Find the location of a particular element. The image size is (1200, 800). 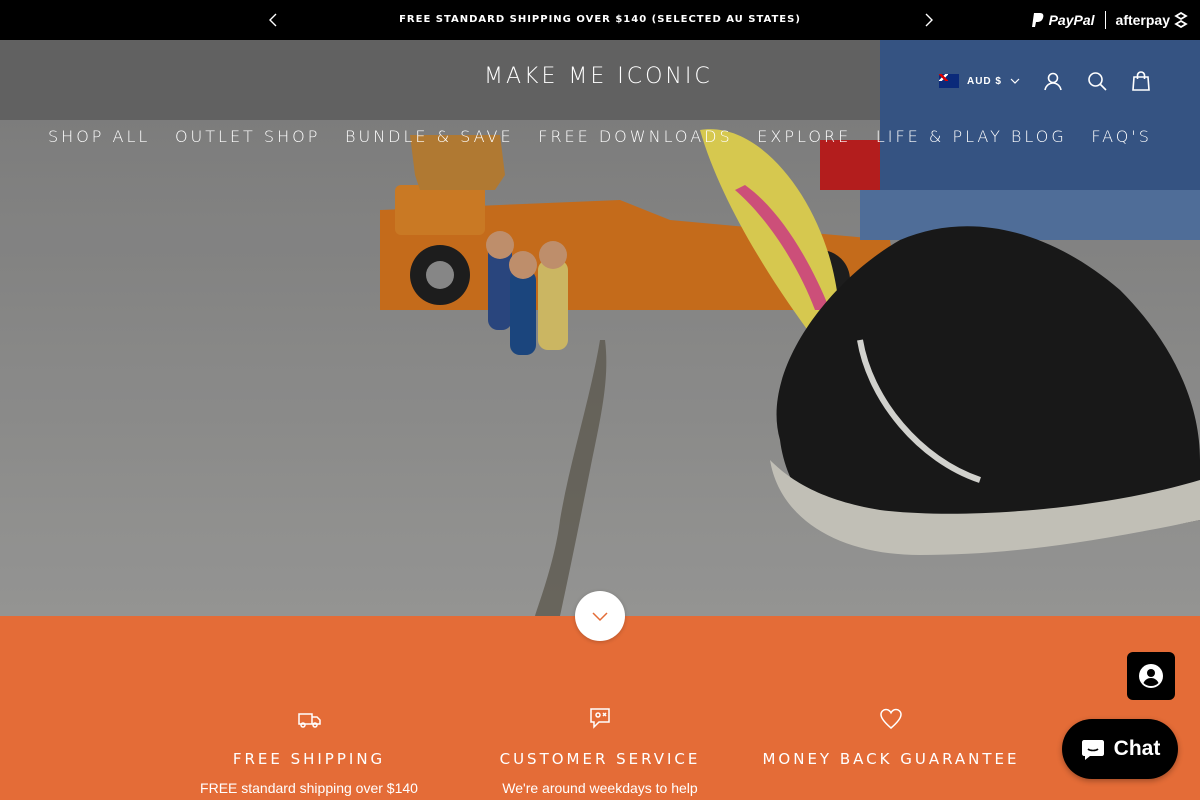

chat-support-icon is located at coordinates (600, 718).